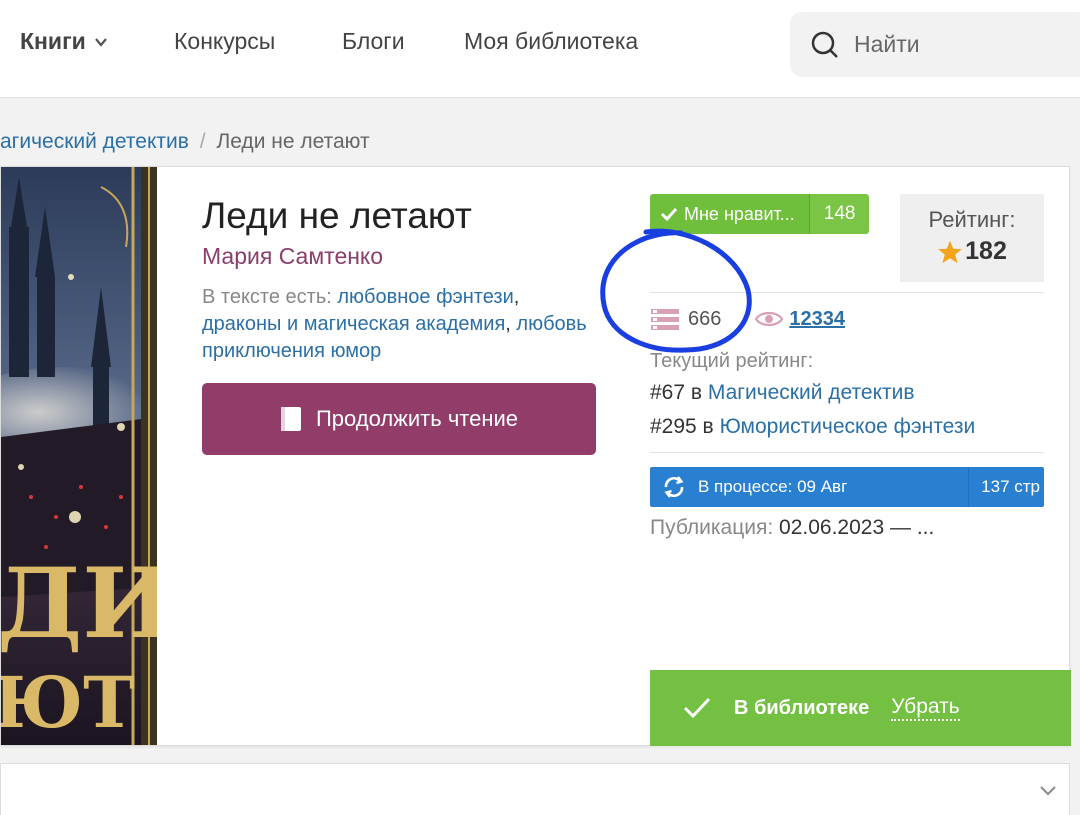 This screenshot has width=1080, height=815. I want to click on rank1-genre-link: Магический детектив, so click(811, 392).